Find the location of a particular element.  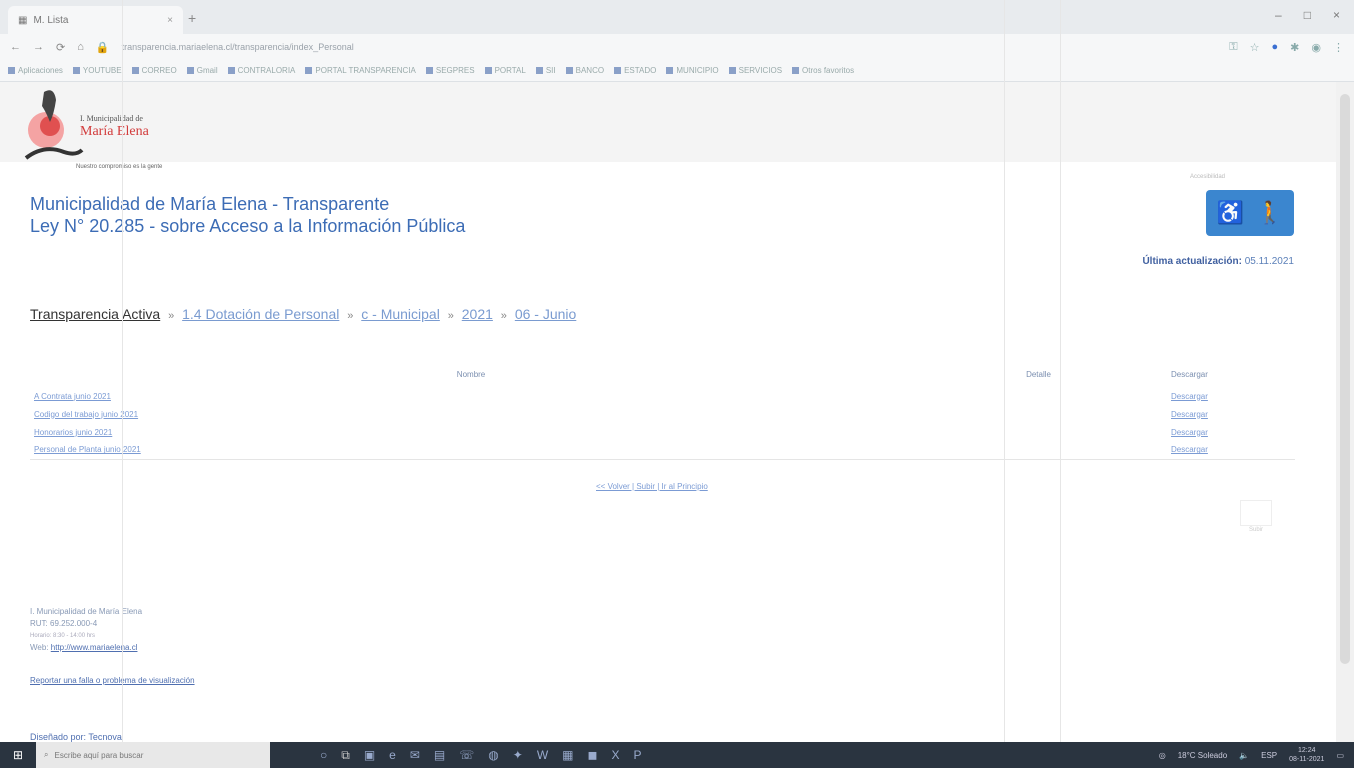

minimize-icon: – is located at coordinates (1278, 15).